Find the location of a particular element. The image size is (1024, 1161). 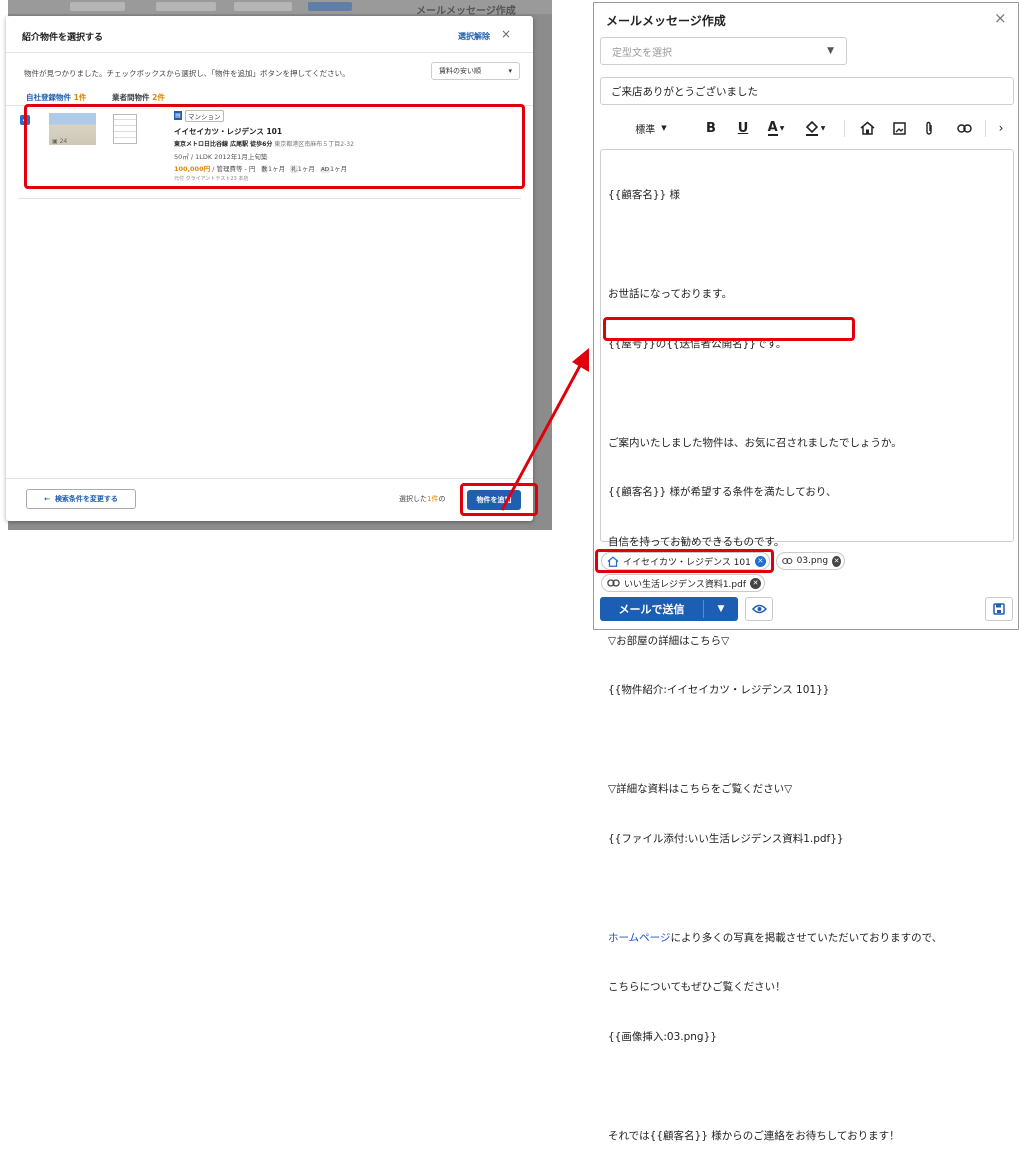

homepage-link: ホームページ is located at coordinates (639, 938).